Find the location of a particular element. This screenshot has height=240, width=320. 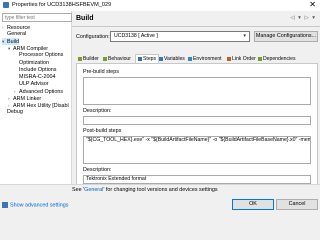

tree-item: › Resource is located at coordinates (16, 27).